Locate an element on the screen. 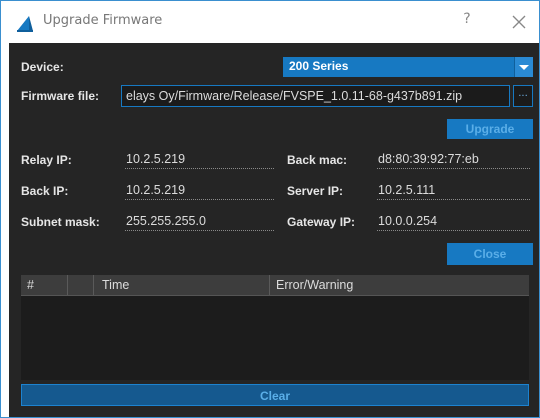 The width and height of the screenshot is (540, 418). back-ip-value: 10.2.5.219 is located at coordinates (199, 190).